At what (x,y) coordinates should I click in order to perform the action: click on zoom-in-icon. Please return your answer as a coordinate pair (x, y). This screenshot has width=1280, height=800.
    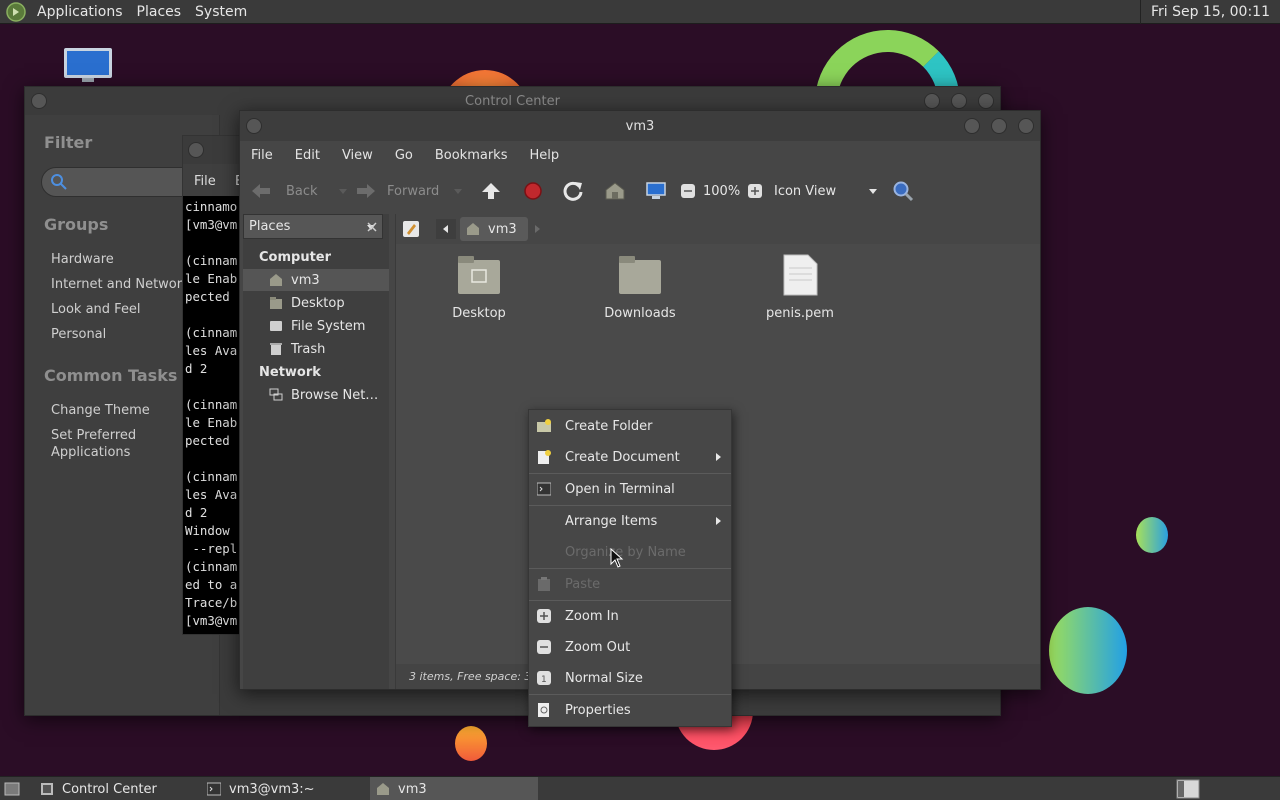
    Looking at the image, I should click on (755, 191).